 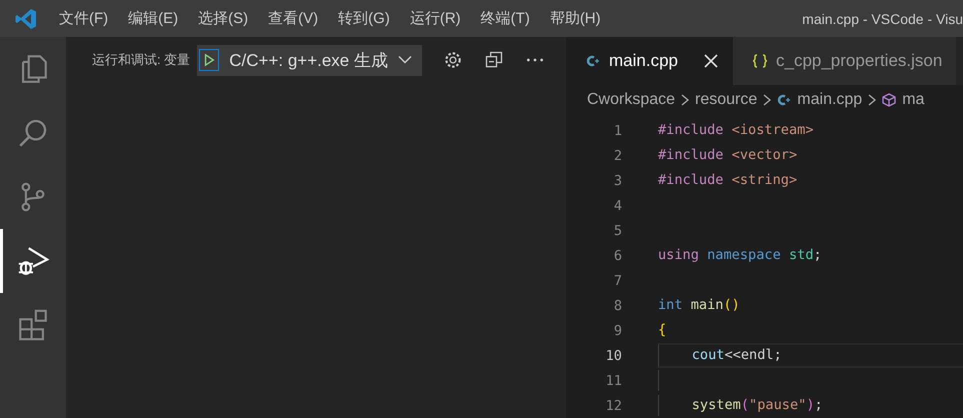 I want to click on line-number: 12, so click(x=613, y=406).